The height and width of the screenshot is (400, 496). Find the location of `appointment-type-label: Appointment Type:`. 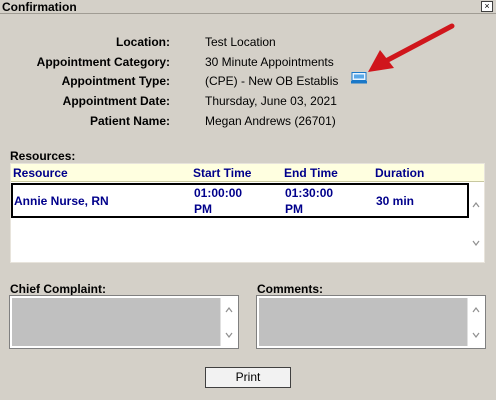

appointment-type-label: Appointment Type: is located at coordinates (115, 81).